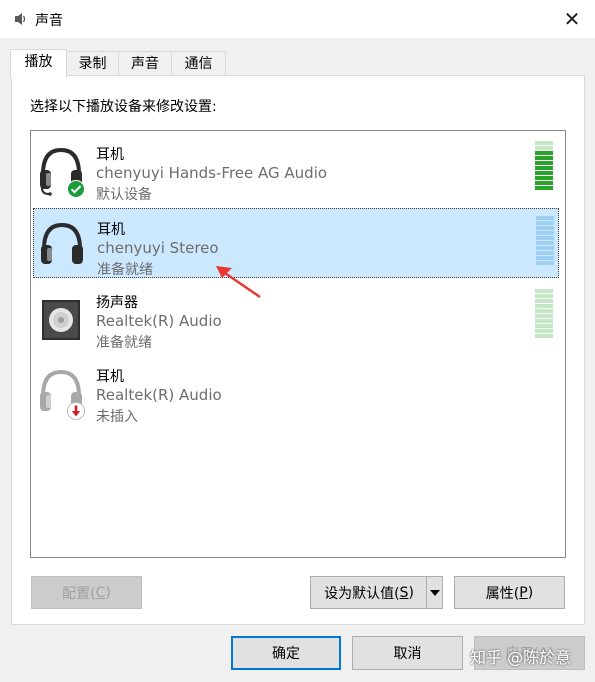 This screenshot has height=682, width=595. Describe the element at coordinates (404, 592) in the screenshot. I see `set-default-accelerator: S` at that location.